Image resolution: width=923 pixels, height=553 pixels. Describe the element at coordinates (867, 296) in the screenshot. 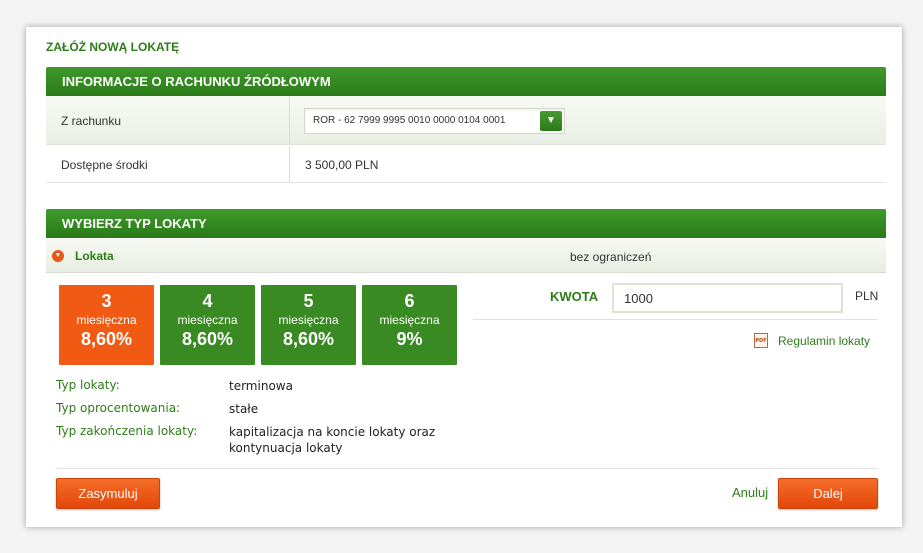

I see `currency-label: PLN` at that location.